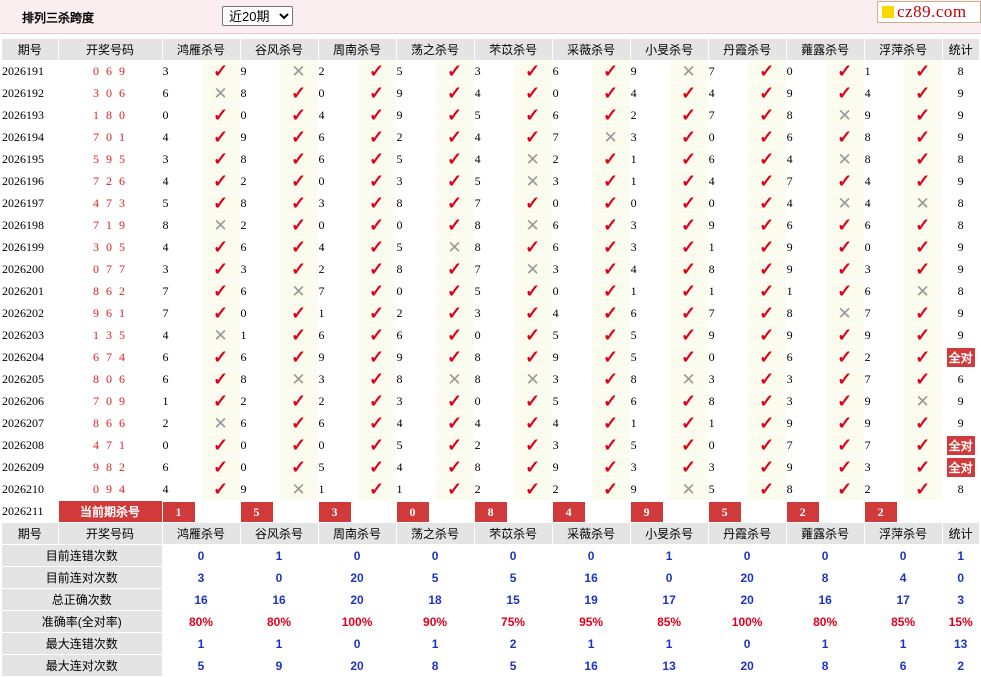 This screenshot has width=981, height=677. What do you see at coordinates (30, 401) in the screenshot?
I see `issue-cell: 2026206` at bounding box center [30, 401].